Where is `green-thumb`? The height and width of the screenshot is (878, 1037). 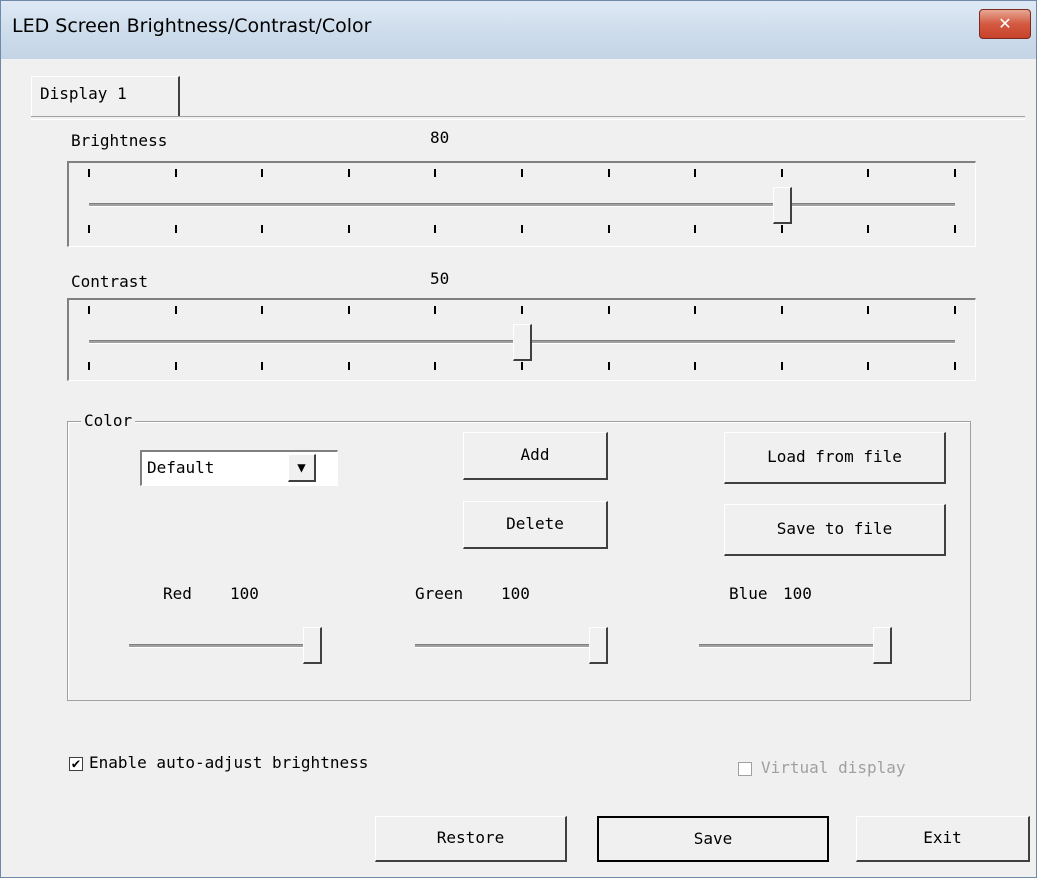 green-thumb is located at coordinates (598, 645).